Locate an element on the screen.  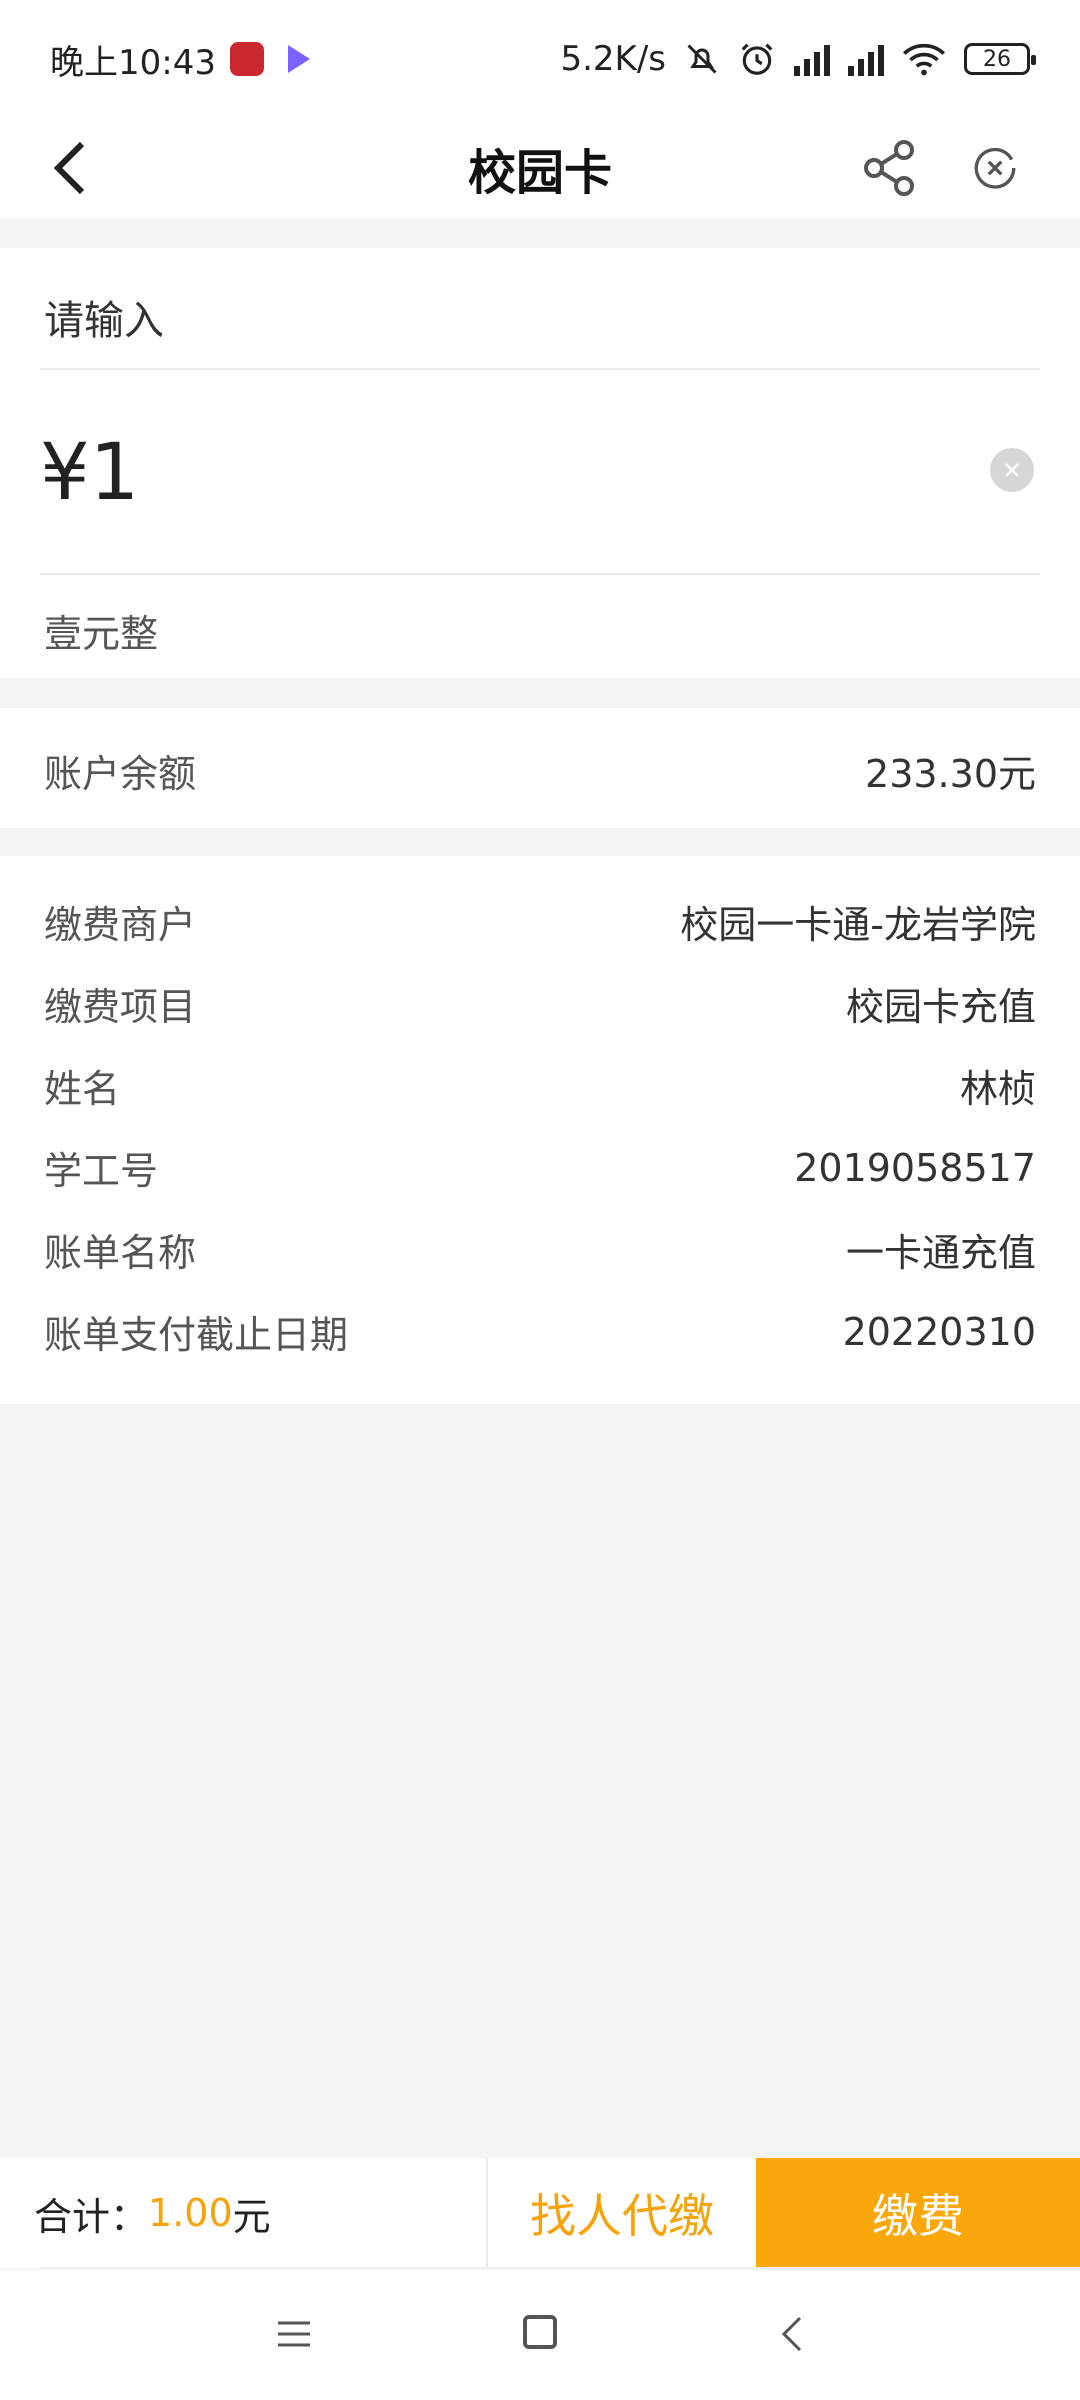
status-right: 5.2K/s 26 is located at coordinates (798, 59).